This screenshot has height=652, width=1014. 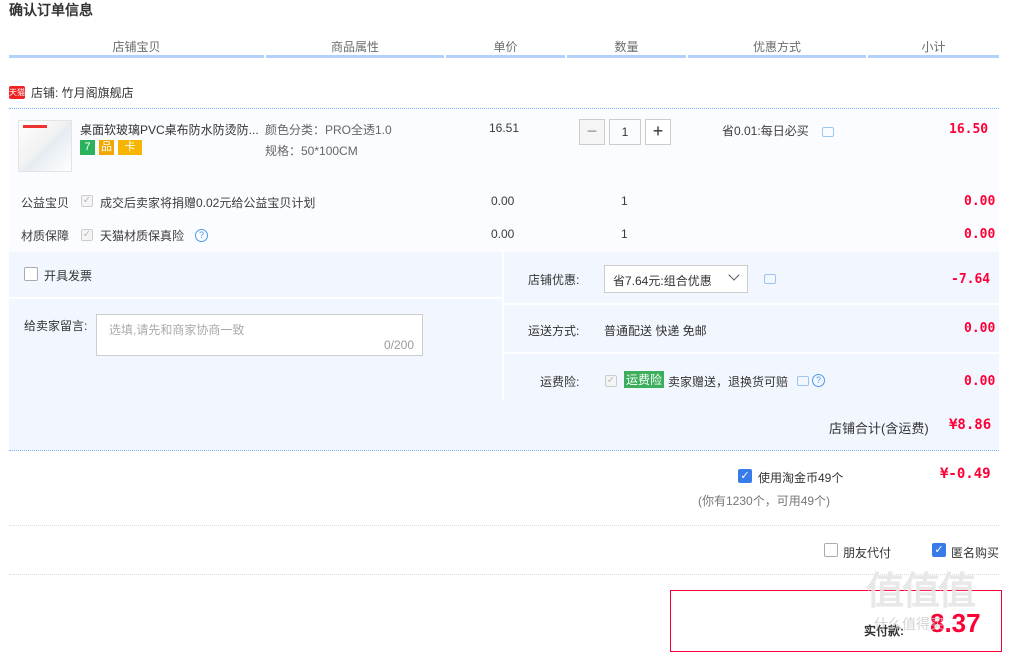 What do you see at coordinates (969, 129) in the screenshot?
I see `product-subtotal: 16.50` at bounding box center [969, 129].